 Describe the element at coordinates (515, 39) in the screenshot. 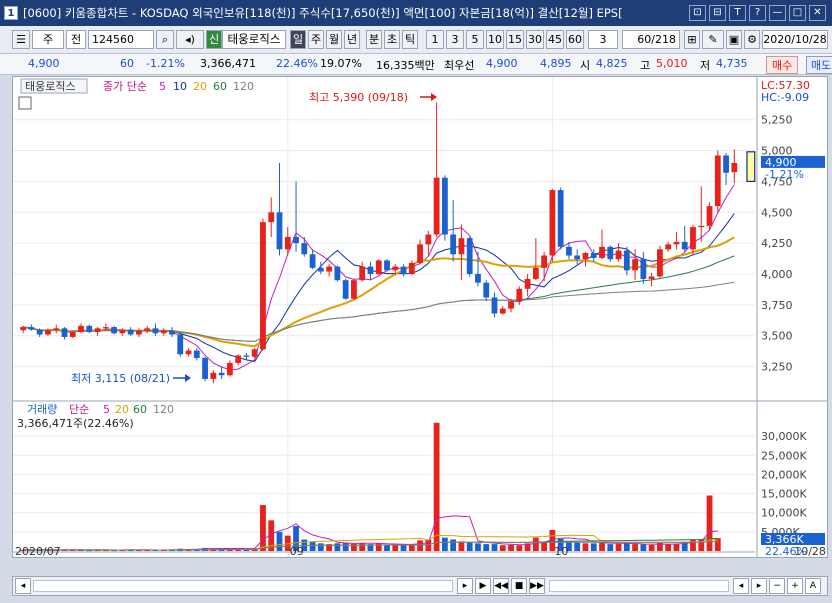

I see `interval-15-button: 15` at that location.